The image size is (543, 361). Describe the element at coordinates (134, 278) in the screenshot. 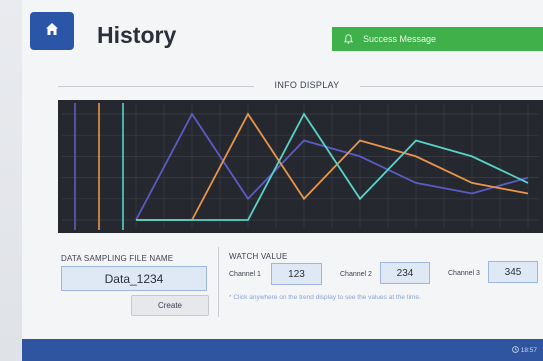

I see `filename-field: Data_1234` at that location.